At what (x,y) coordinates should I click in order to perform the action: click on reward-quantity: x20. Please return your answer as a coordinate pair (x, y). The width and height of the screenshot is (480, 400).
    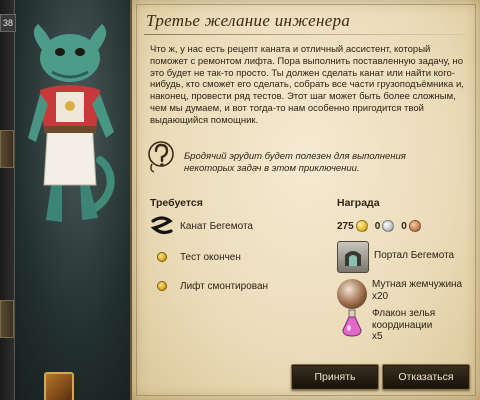
    Looking at the image, I should click on (380, 296).